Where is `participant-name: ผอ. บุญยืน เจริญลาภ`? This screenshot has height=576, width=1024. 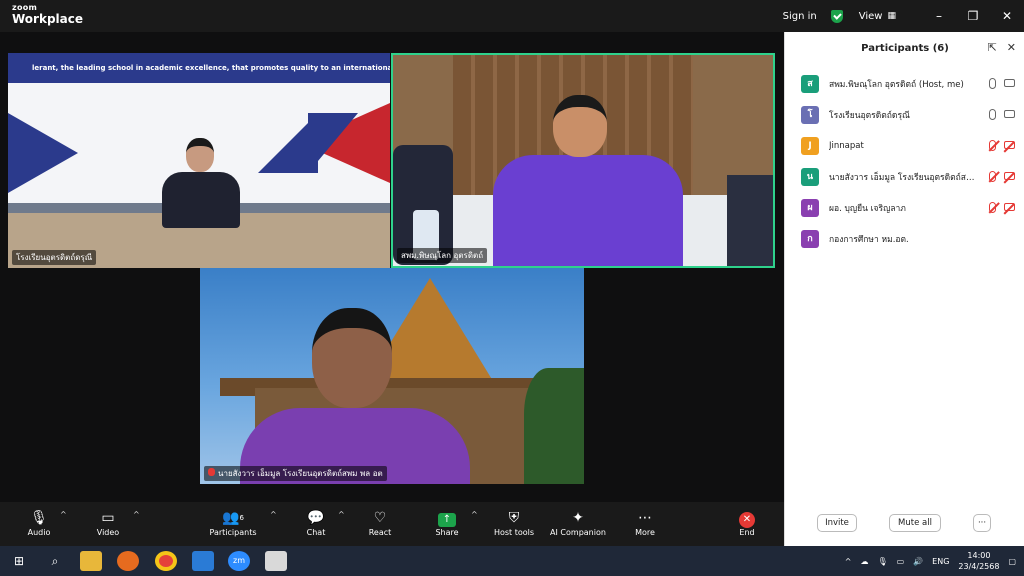
participant-name: ผอ. บุญยืน เจริญลาภ is located at coordinates (867, 208).